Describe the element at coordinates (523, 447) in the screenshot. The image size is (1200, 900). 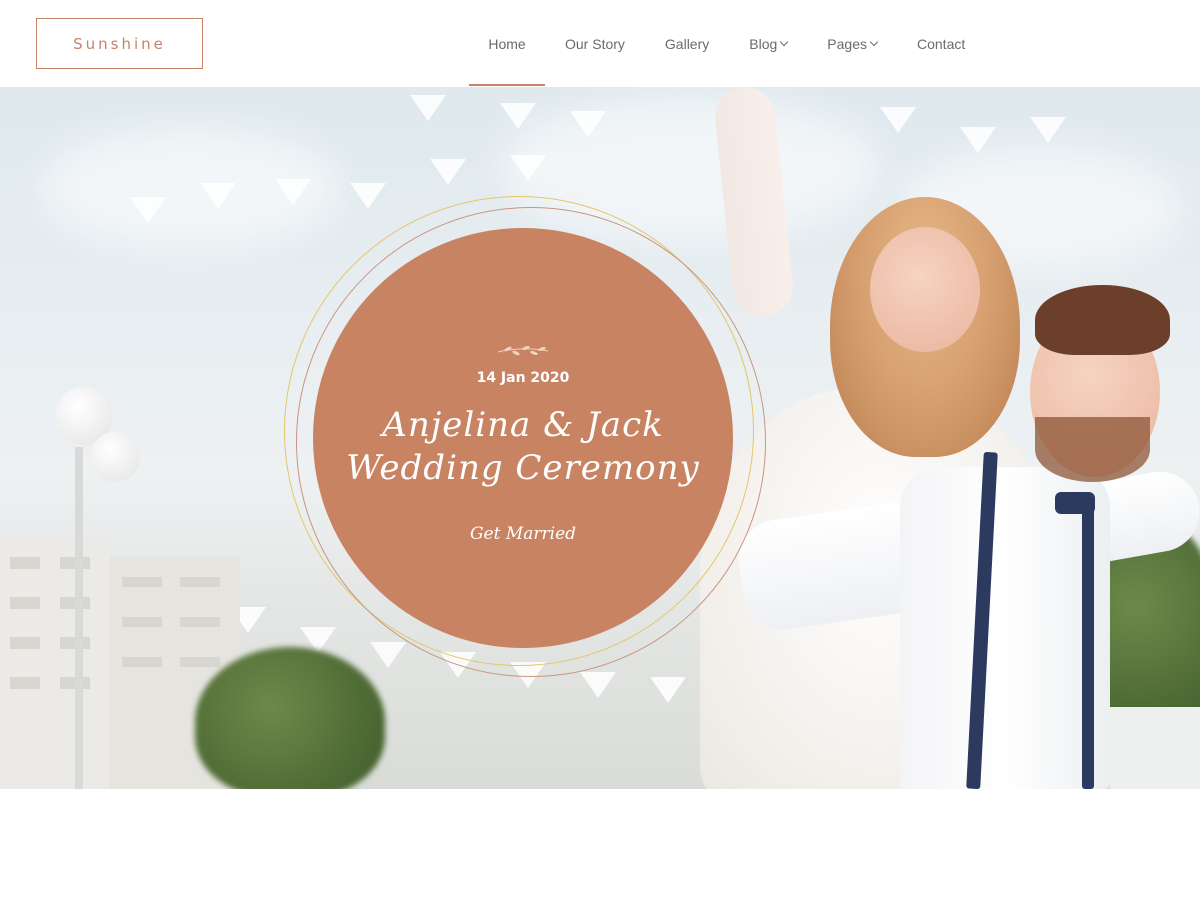
I see `hero-title: Anjelina & Jack Wedding Ceremony` at that location.